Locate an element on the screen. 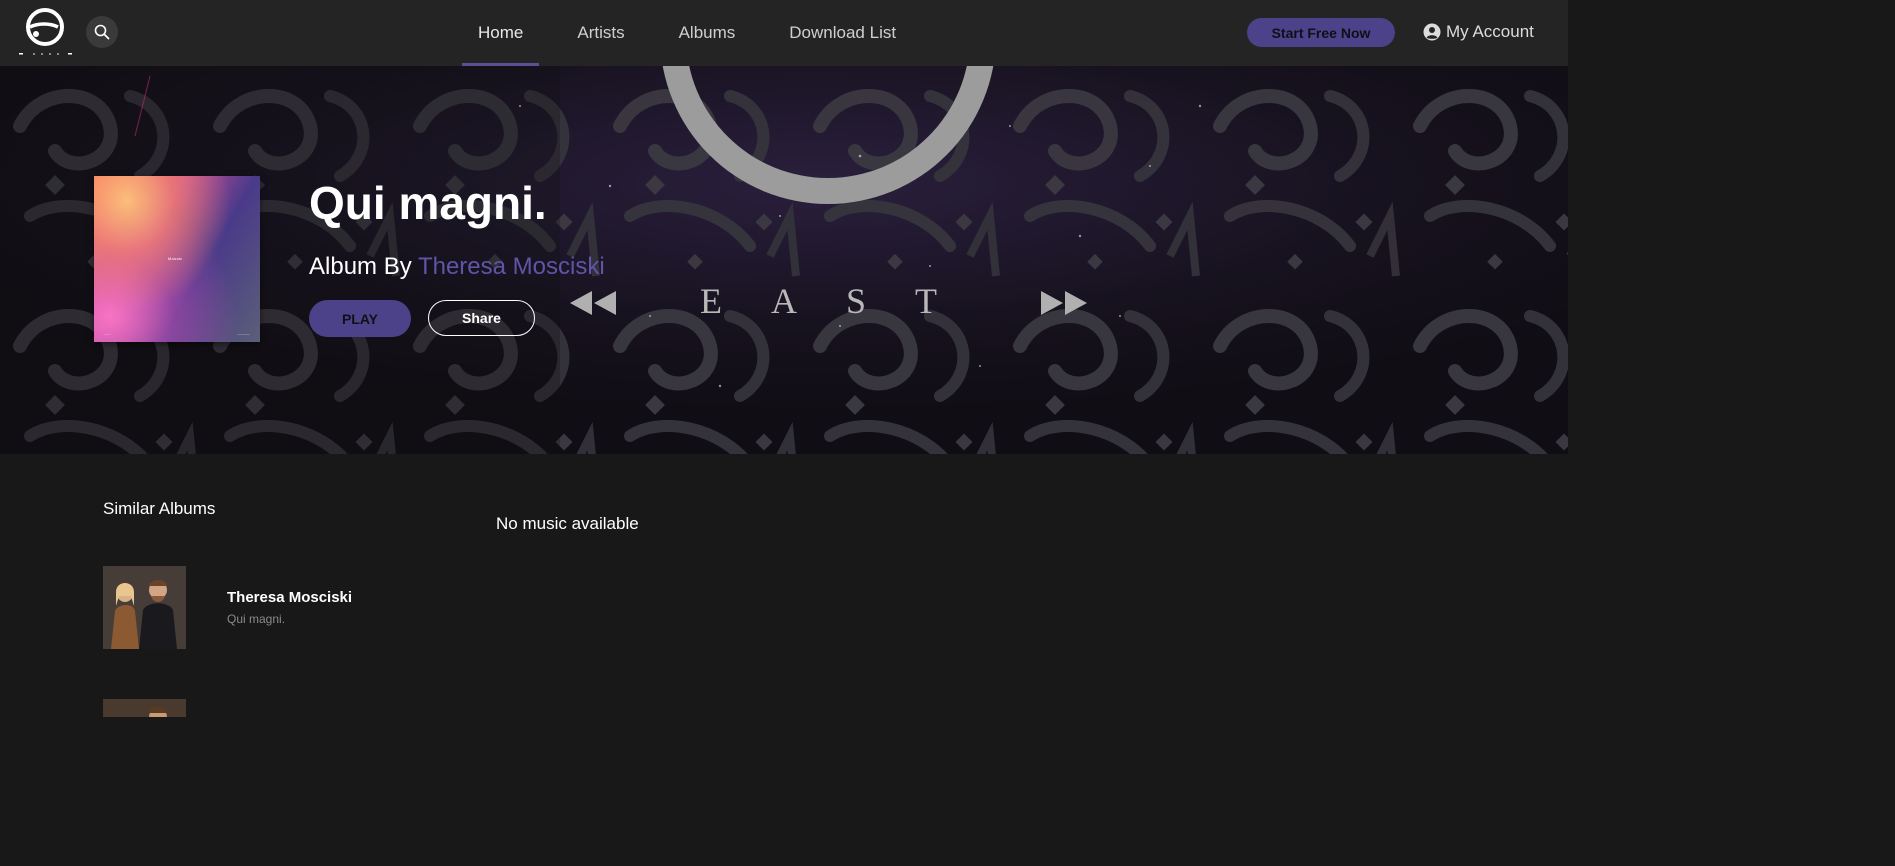  album-byline: Album By Theresa Mosciski is located at coordinates (457, 267).